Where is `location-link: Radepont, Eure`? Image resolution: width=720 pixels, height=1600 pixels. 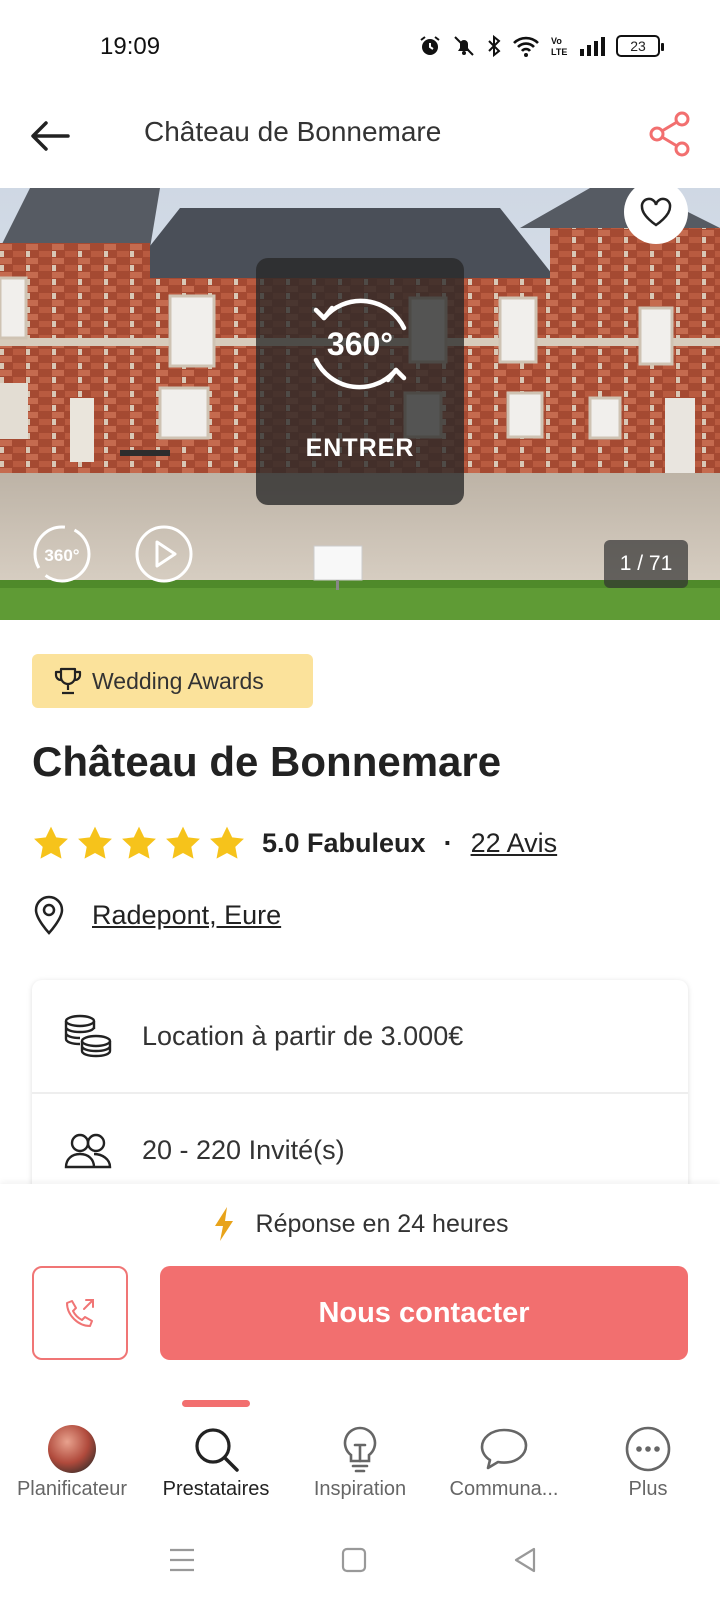 location-link: Radepont, Eure is located at coordinates (186, 915).